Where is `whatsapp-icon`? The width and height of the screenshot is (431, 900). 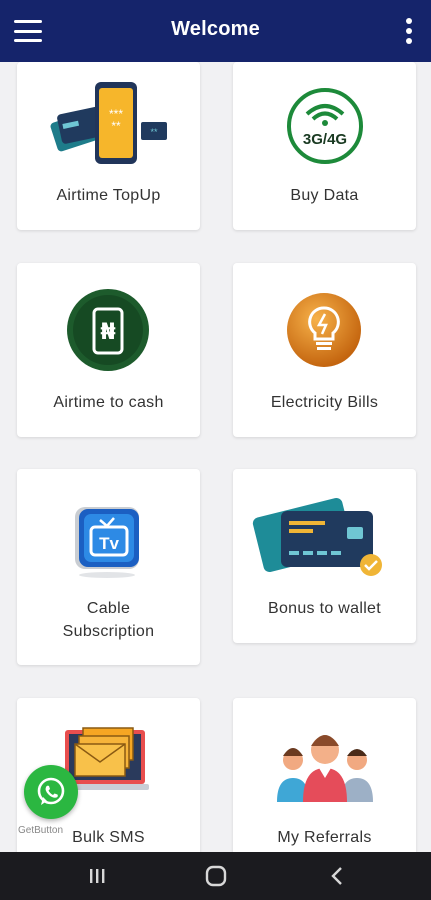
whatsapp-icon is located at coordinates (51, 791).